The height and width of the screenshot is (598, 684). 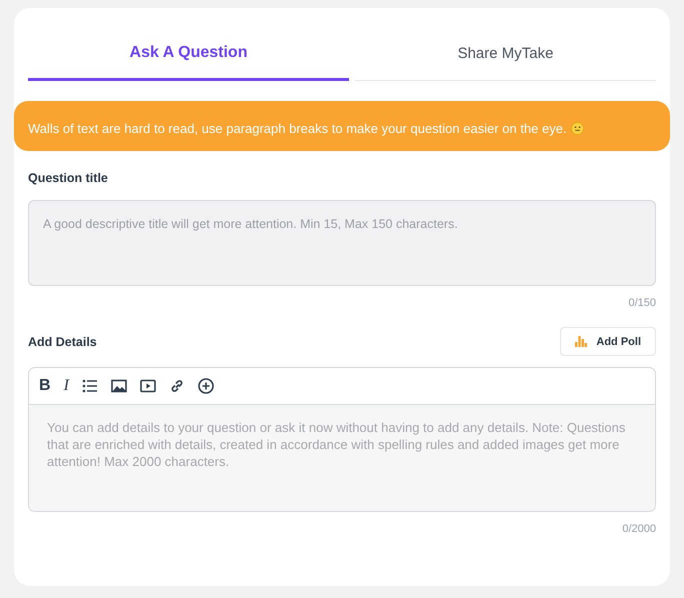 What do you see at coordinates (66, 386) in the screenshot?
I see `italic-button: I` at bounding box center [66, 386].